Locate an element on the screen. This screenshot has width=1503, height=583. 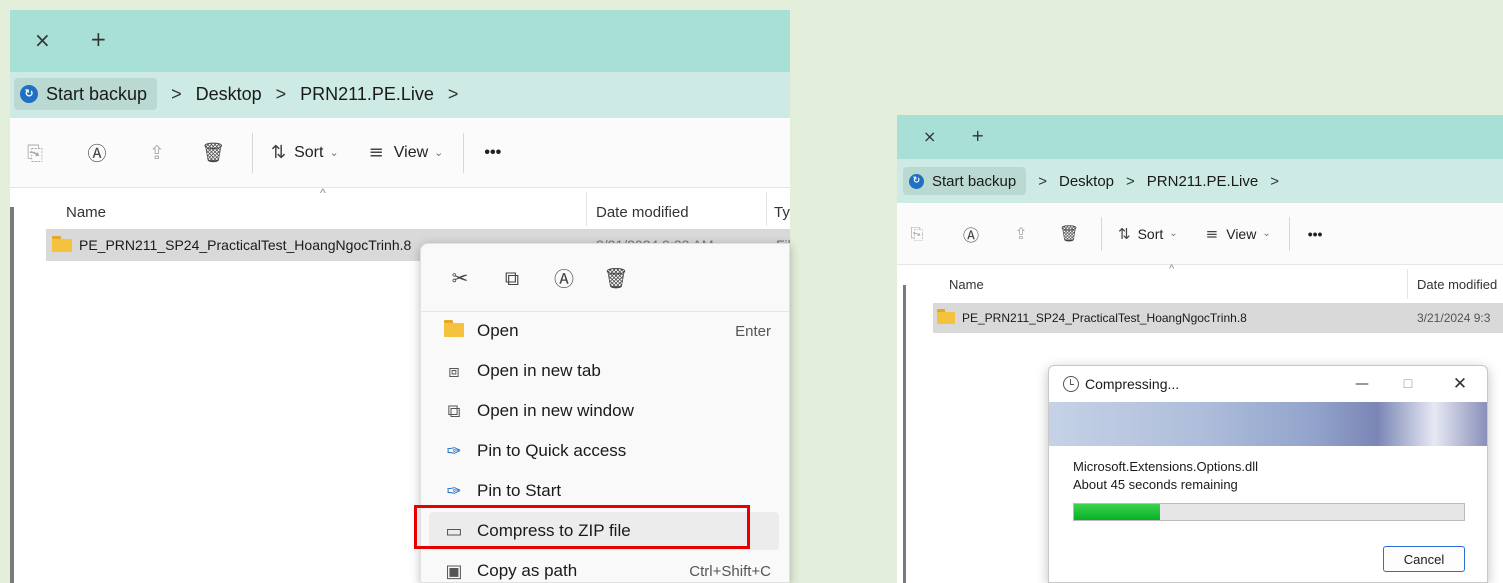
menu-item-label: Copy as path is located at coordinates (527, 570).